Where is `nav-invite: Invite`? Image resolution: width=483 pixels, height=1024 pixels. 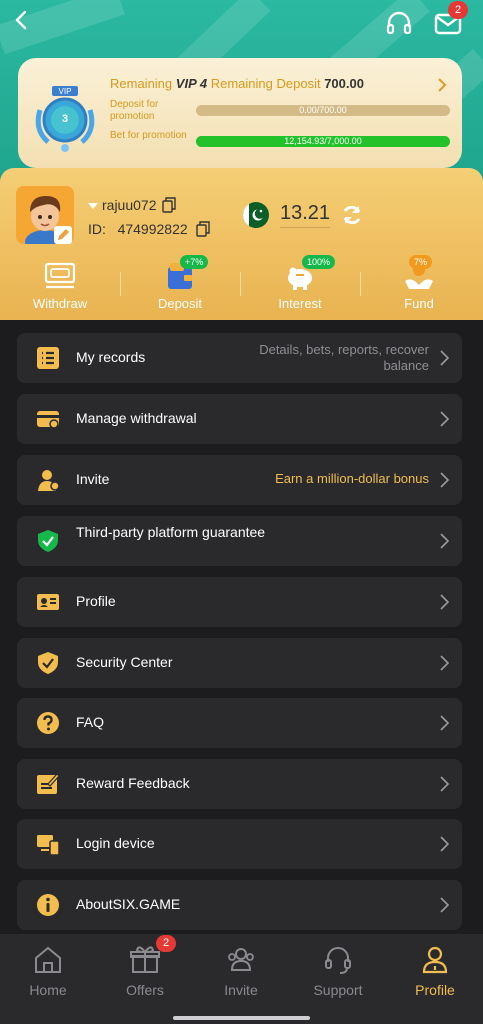 nav-invite: Invite is located at coordinates (241, 969).